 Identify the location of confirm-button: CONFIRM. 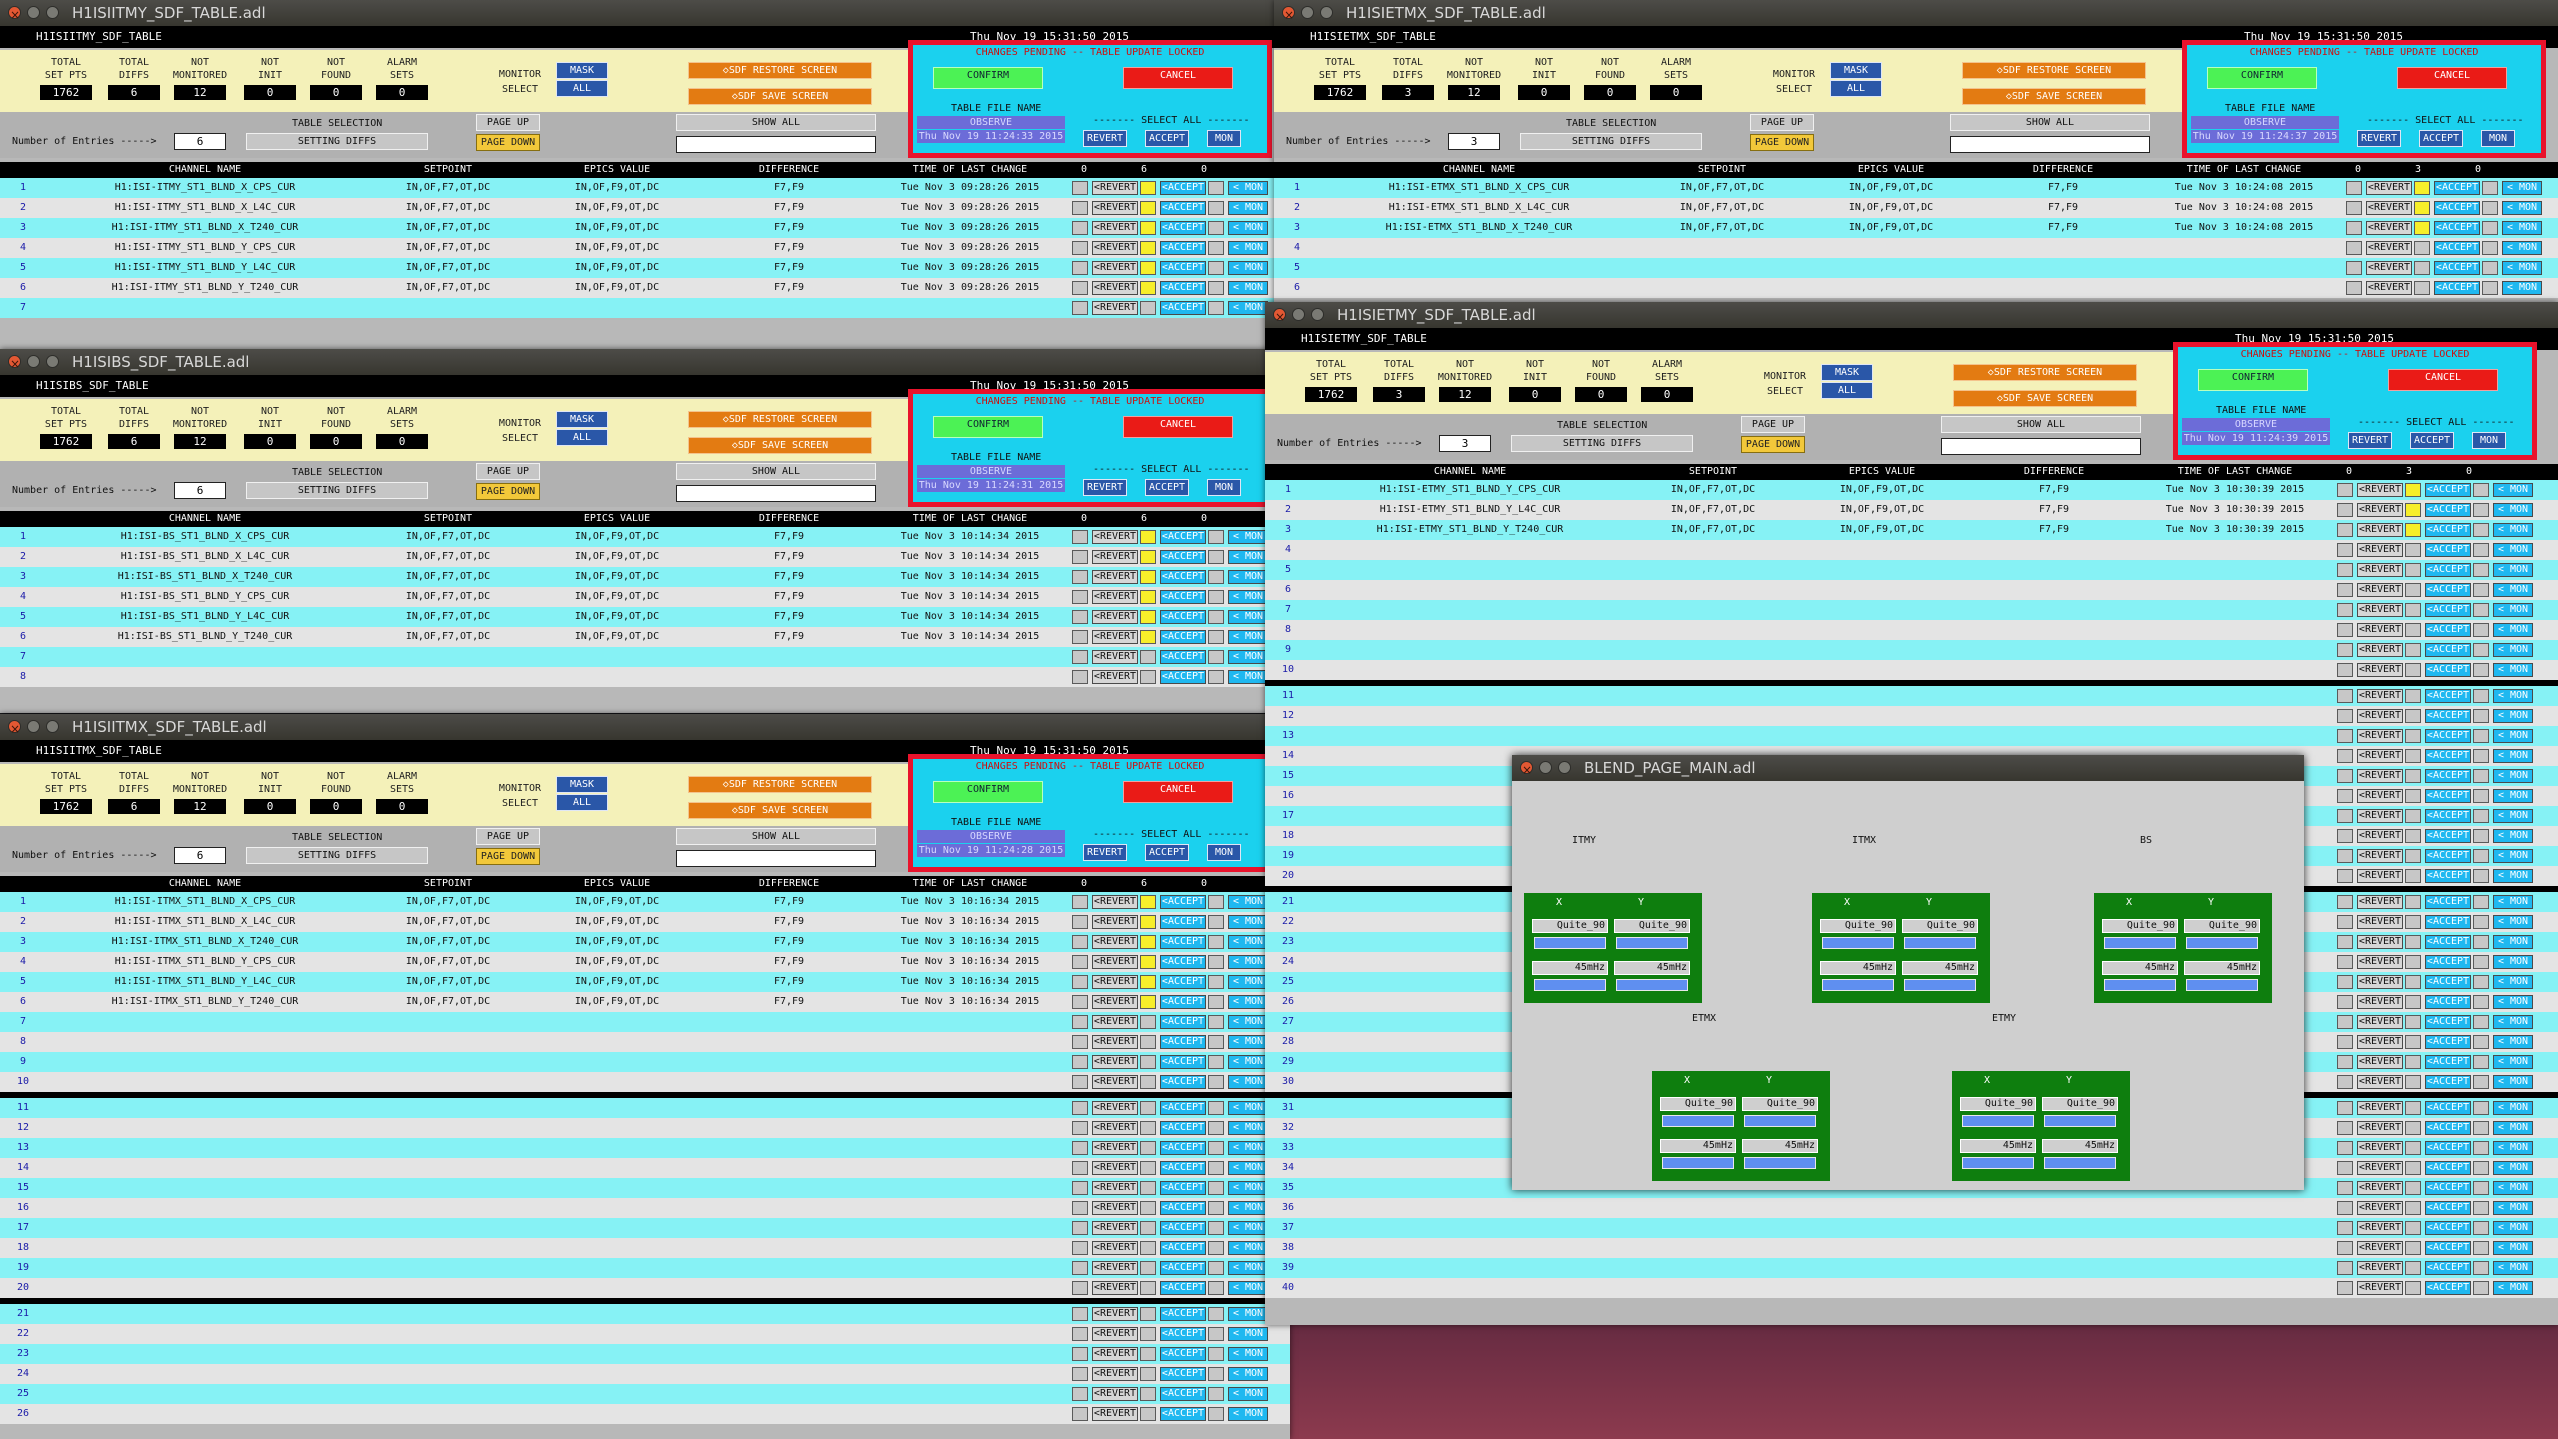
(988, 792).